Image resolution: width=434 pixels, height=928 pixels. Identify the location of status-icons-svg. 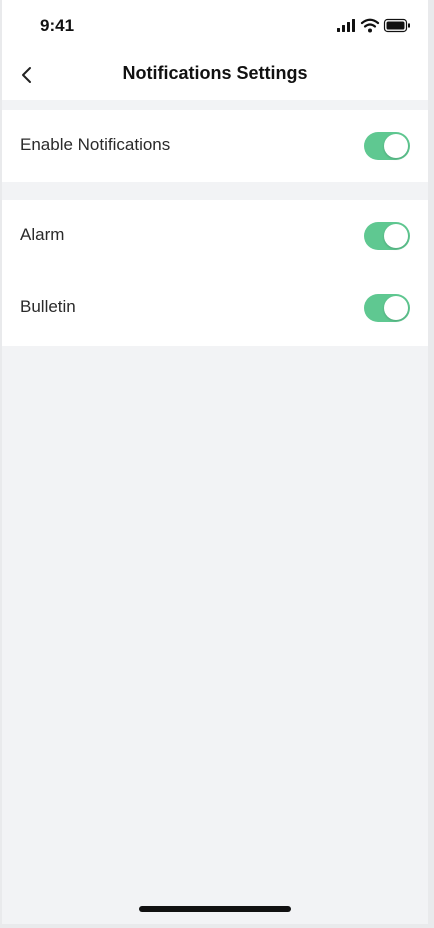
(373, 25).